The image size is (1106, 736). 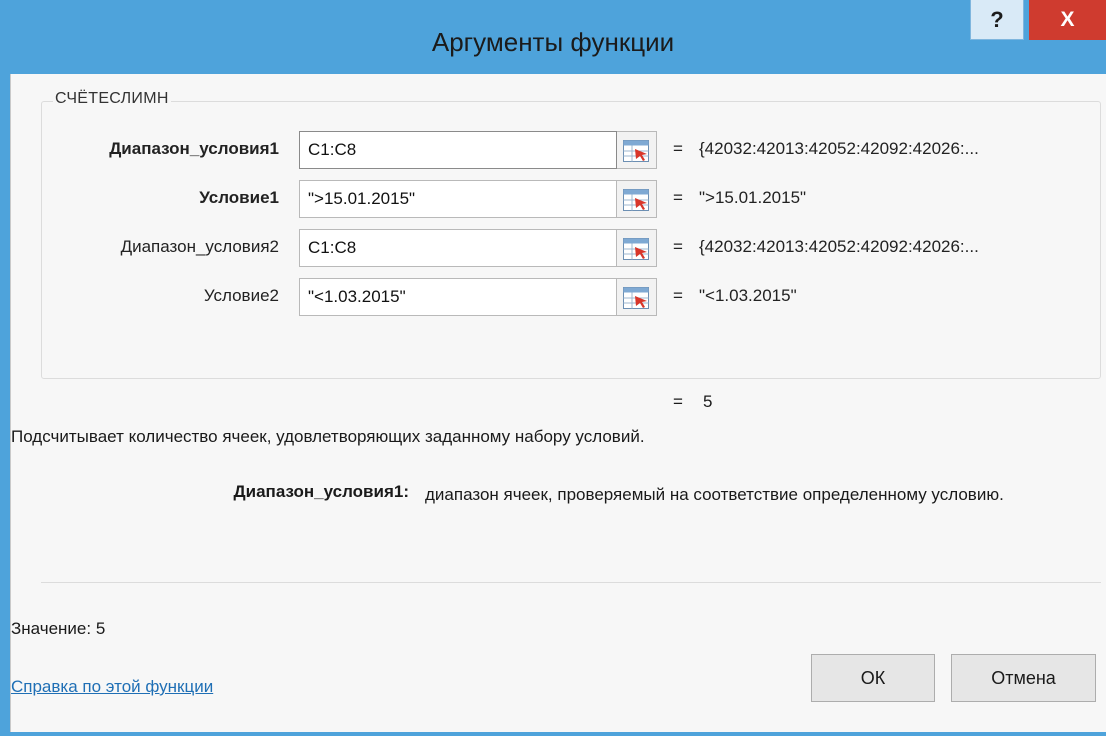 I want to click on arg-input-criteria1, so click(x=458, y=199).